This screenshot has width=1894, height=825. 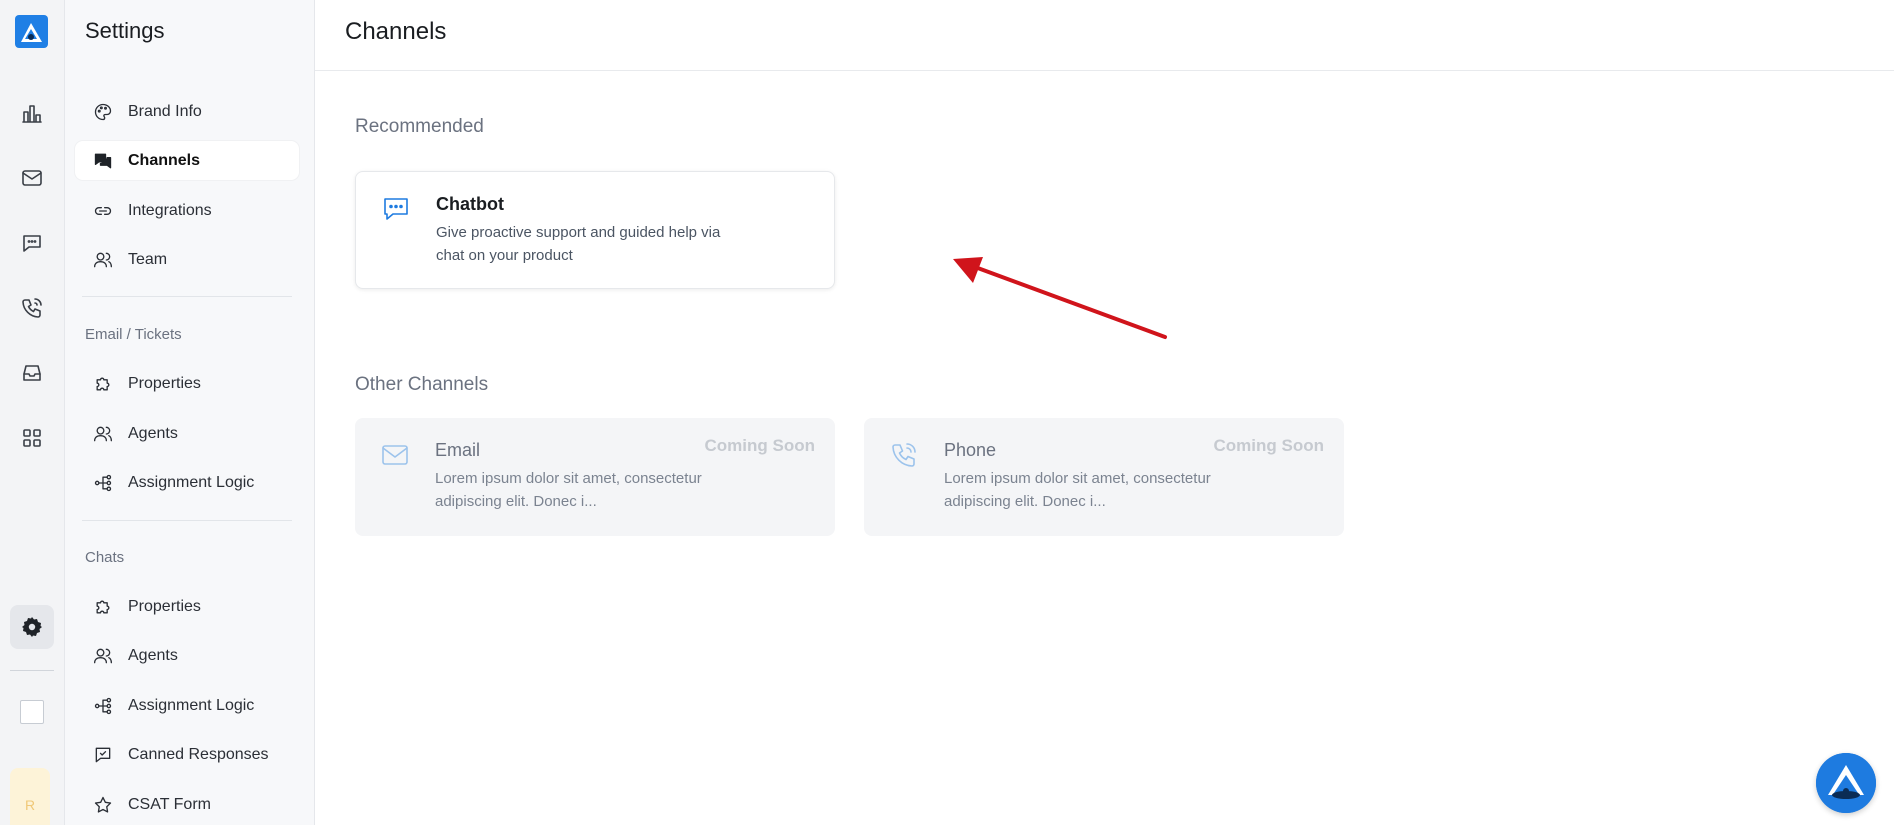 What do you see at coordinates (187, 259) in the screenshot?
I see `sidebar-item-team: Team` at bounding box center [187, 259].